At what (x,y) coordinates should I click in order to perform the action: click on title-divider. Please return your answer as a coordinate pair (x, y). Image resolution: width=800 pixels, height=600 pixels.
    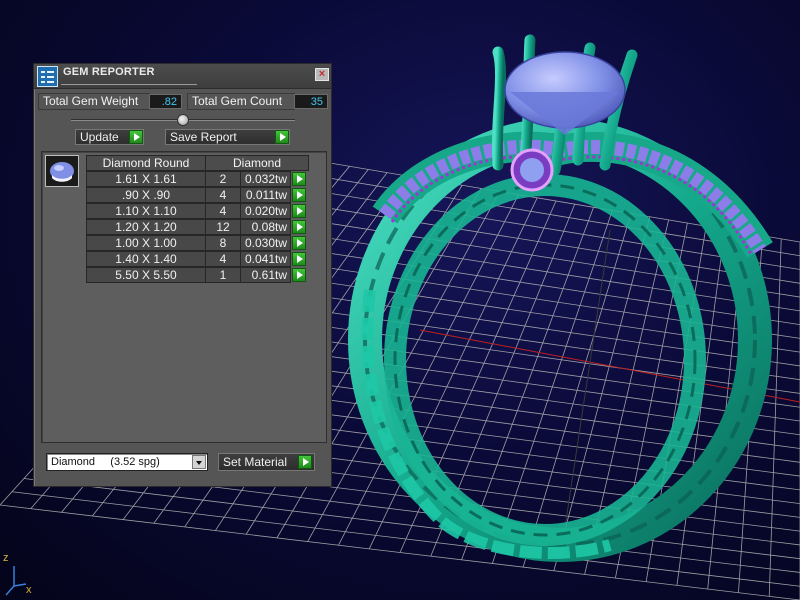
    Looking at the image, I should click on (129, 84).